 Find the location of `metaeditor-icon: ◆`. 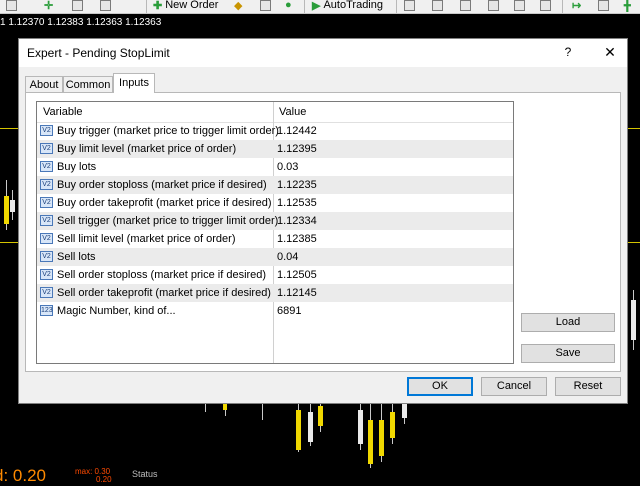

metaeditor-icon: ◆ is located at coordinates (238, 6).